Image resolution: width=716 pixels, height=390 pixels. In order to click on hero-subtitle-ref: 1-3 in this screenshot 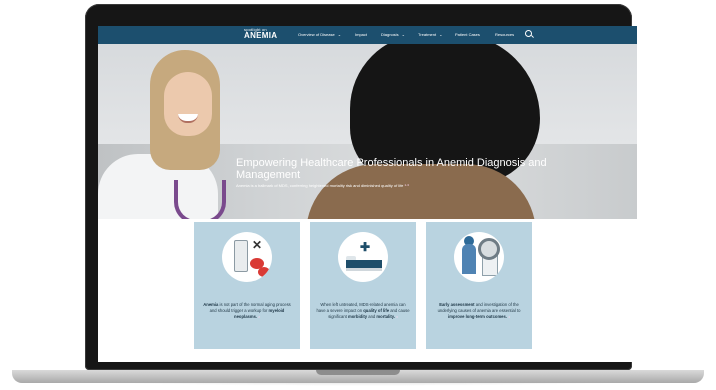, I will do `click(406, 185)`.